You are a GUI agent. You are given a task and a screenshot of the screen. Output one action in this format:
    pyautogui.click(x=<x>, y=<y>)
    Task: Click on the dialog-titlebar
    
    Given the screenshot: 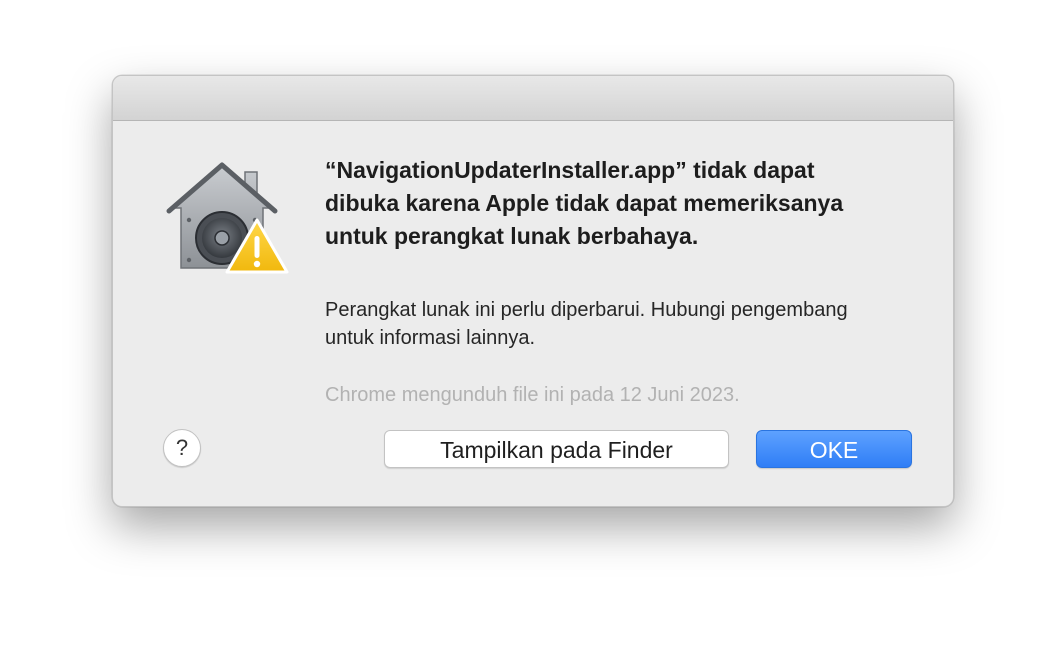 What is the action you would take?
    pyautogui.click(x=533, y=98)
    